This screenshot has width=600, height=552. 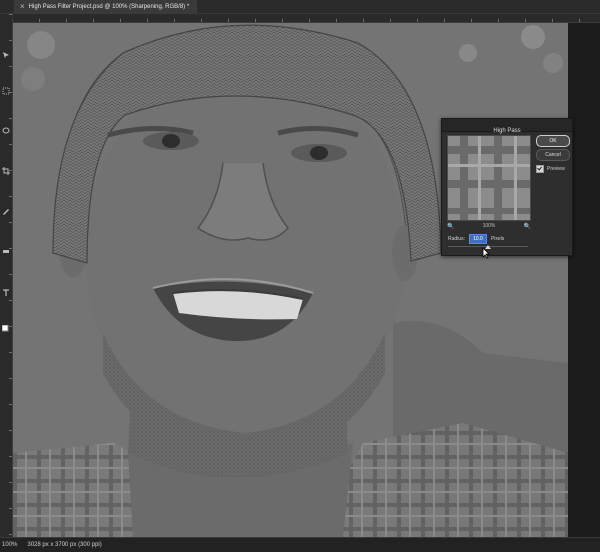 I want to click on preview-plaid-image, so click(x=489, y=178).